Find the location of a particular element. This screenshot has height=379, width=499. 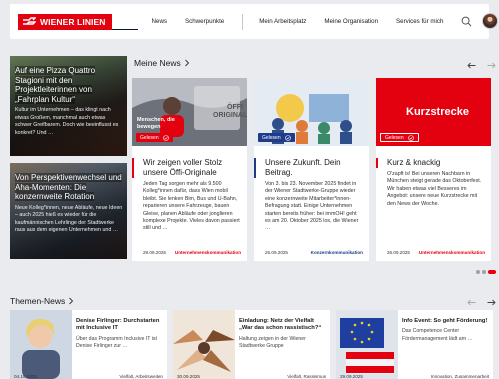

carousel-dot-active is located at coordinates (492, 272).